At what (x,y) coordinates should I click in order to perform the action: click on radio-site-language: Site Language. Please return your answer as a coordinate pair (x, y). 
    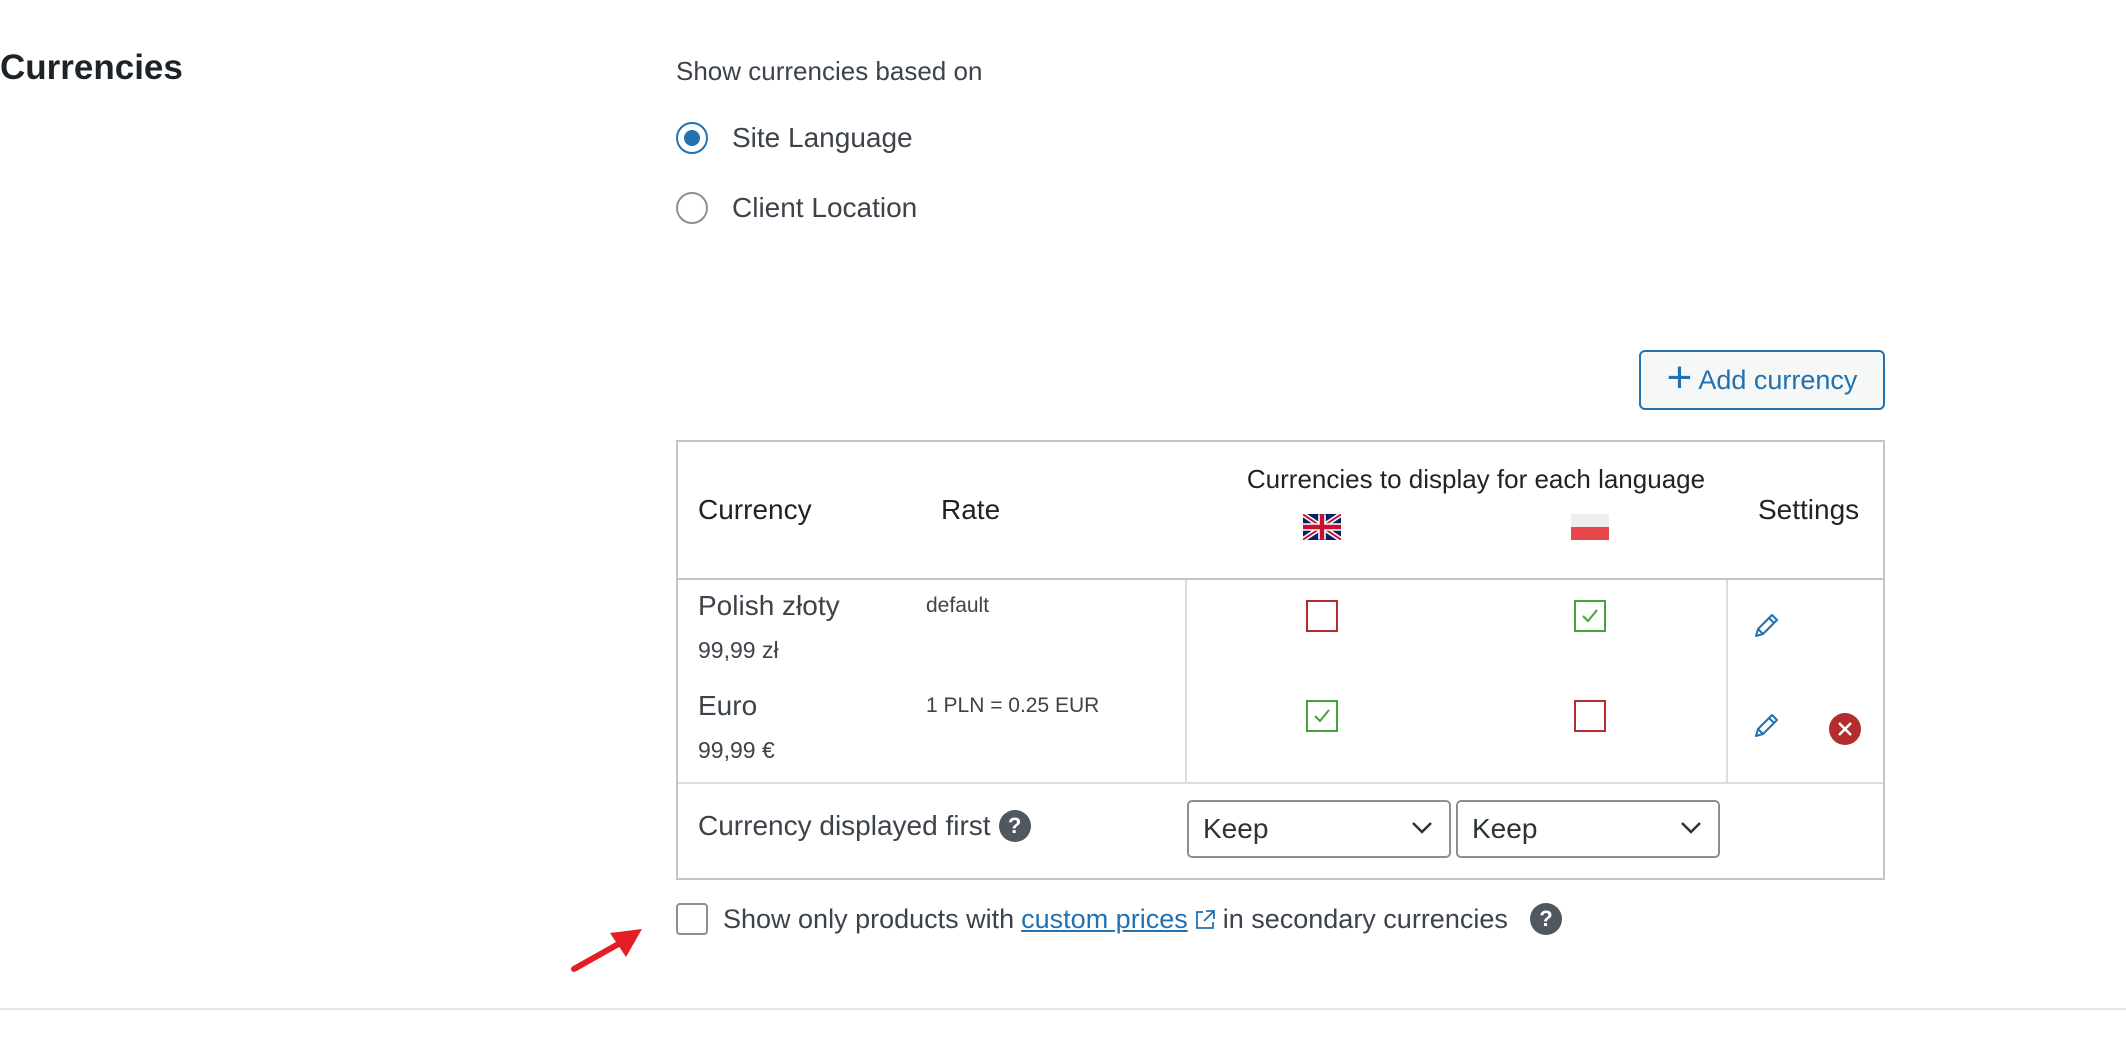
    Looking at the image, I should click on (794, 138).